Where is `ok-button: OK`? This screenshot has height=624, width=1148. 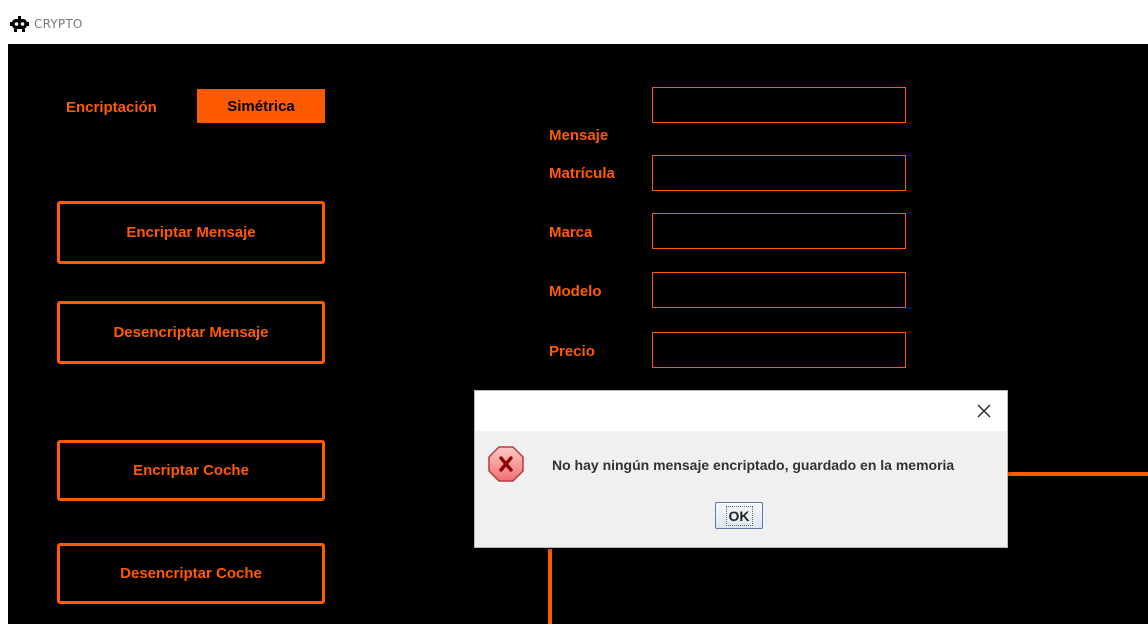
ok-button: OK is located at coordinates (739, 515).